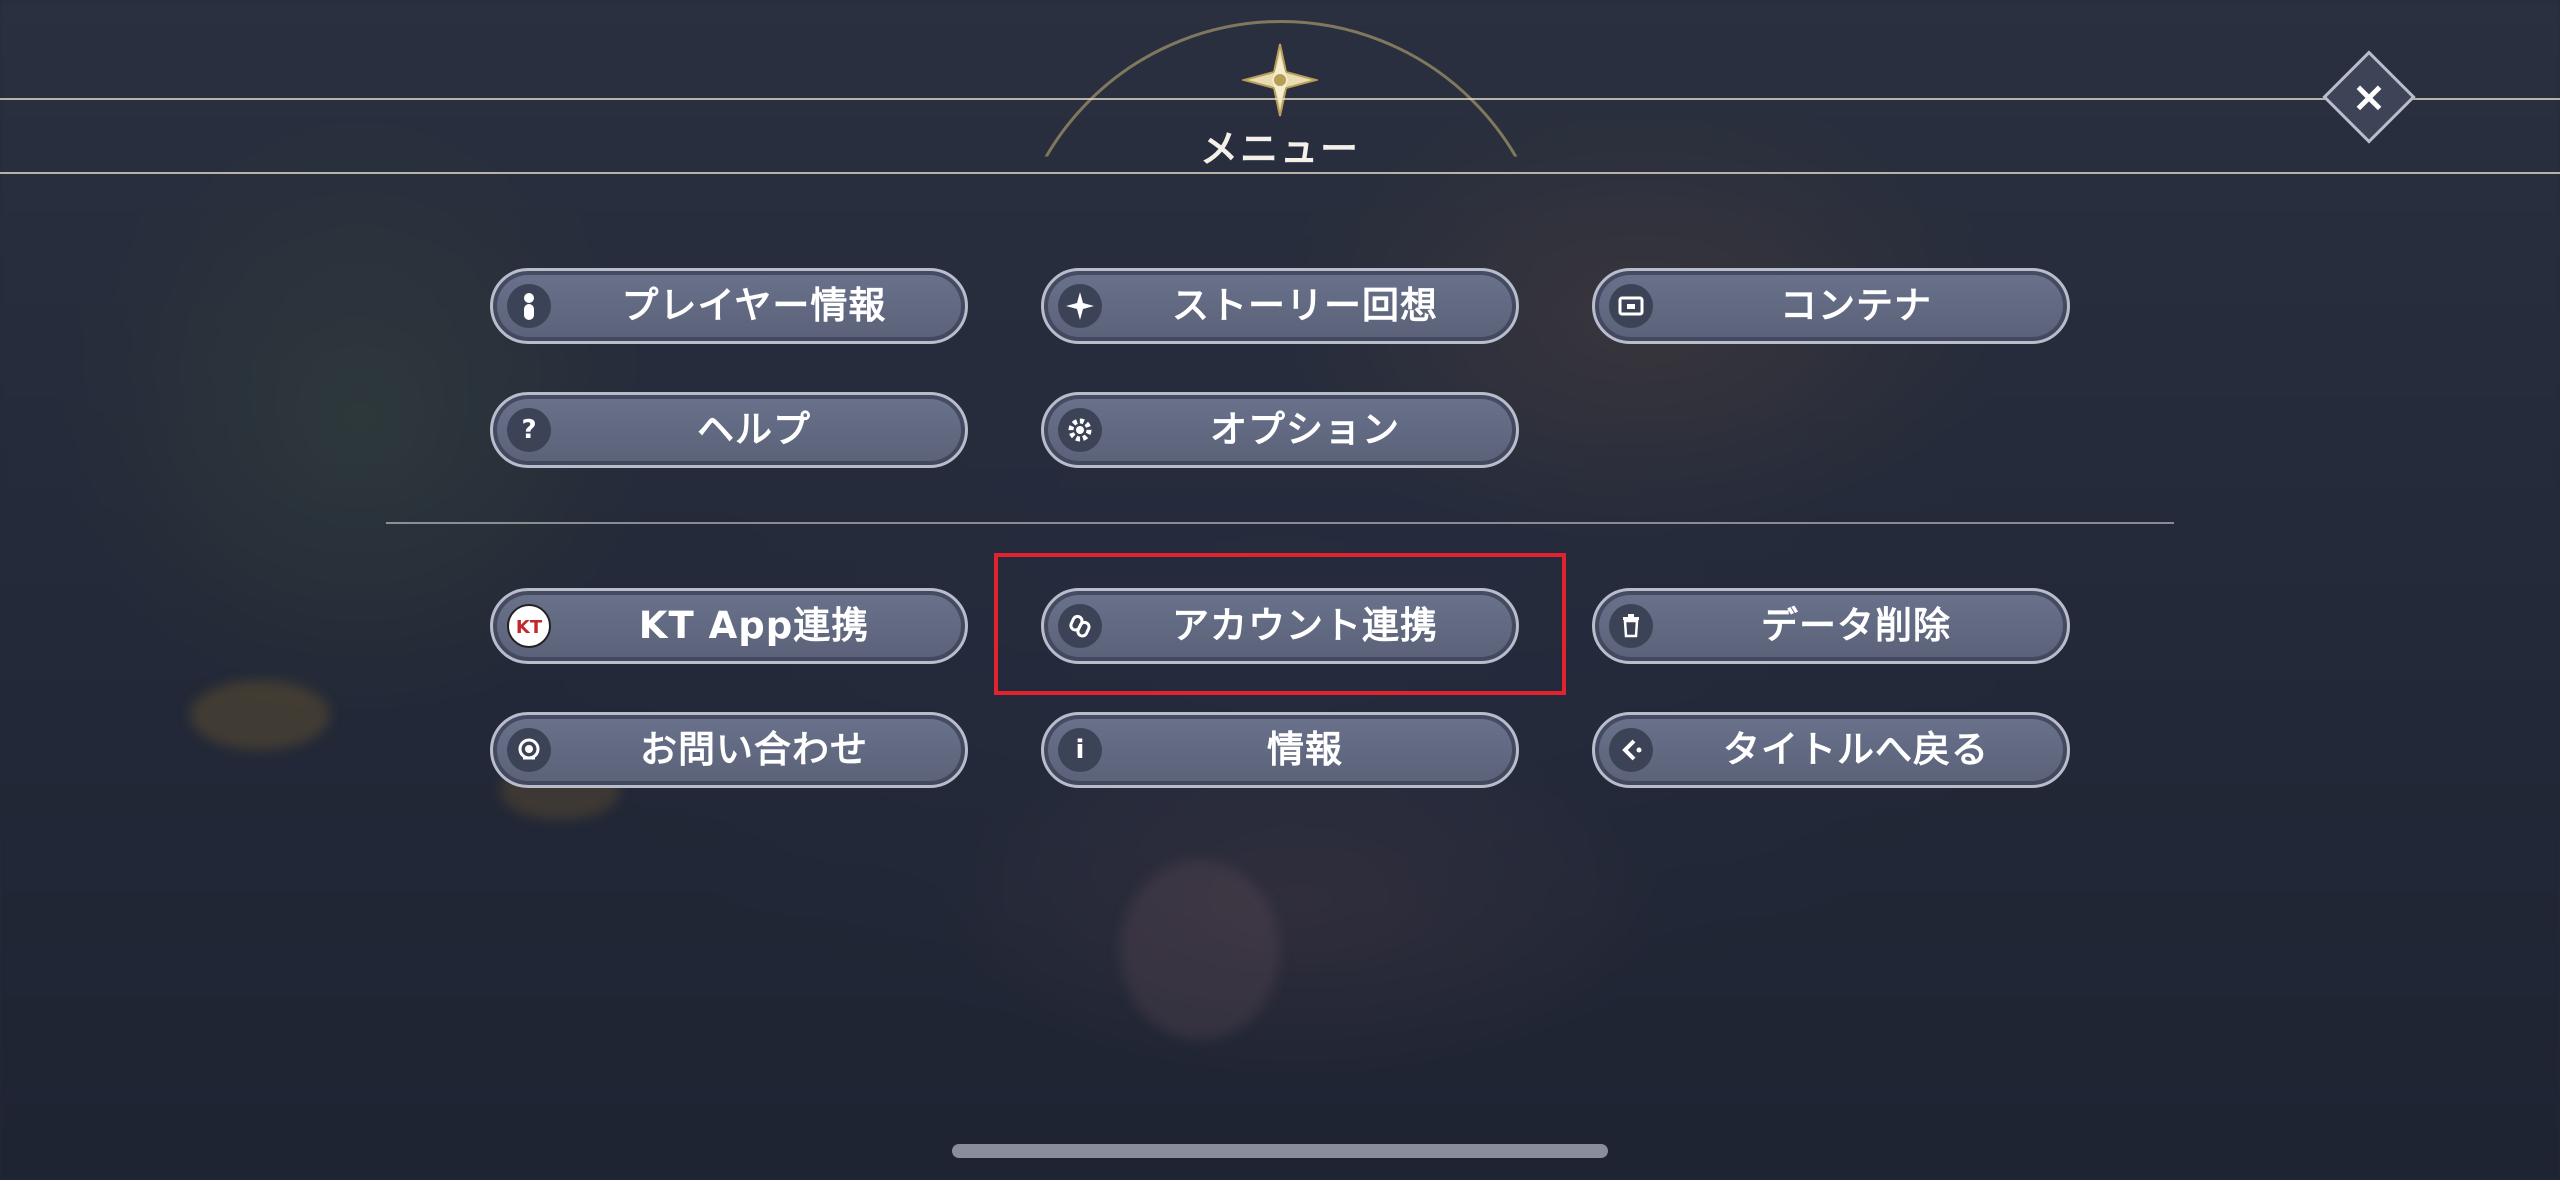 The image size is (2560, 1180). What do you see at coordinates (1080, 430) in the screenshot?
I see `gear-icon` at bounding box center [1080, 430].